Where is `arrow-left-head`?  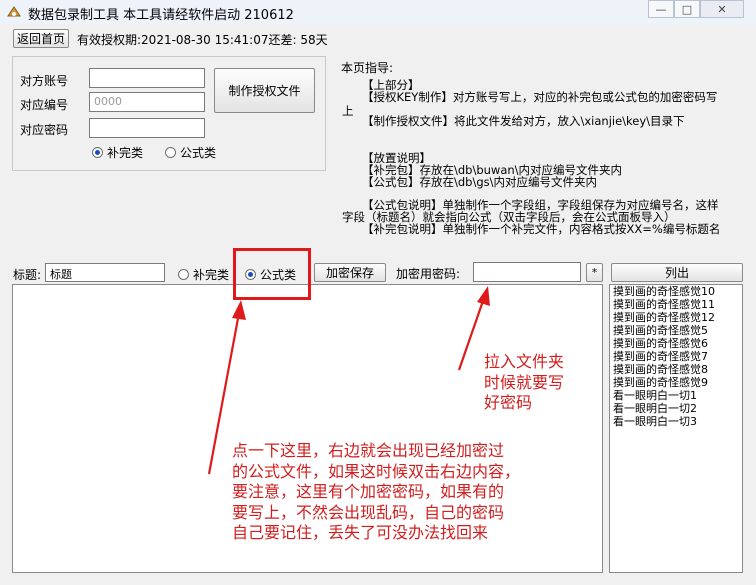 arrow-left-head is located at coordinates (239, 310).